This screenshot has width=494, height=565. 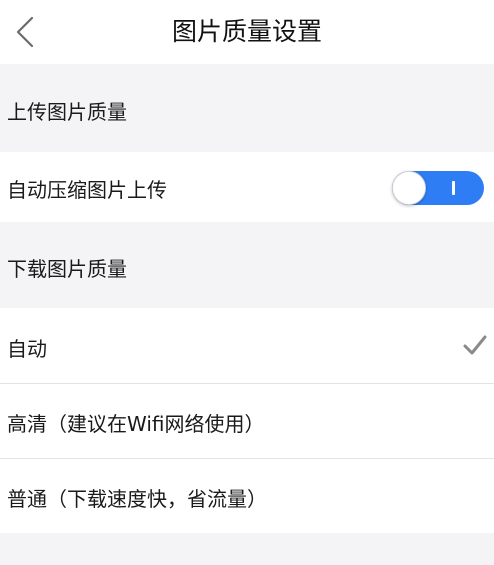 I want to click on download-option-hd: 高清（建议在Wifi网络使用）, so click(x=247, y=421).